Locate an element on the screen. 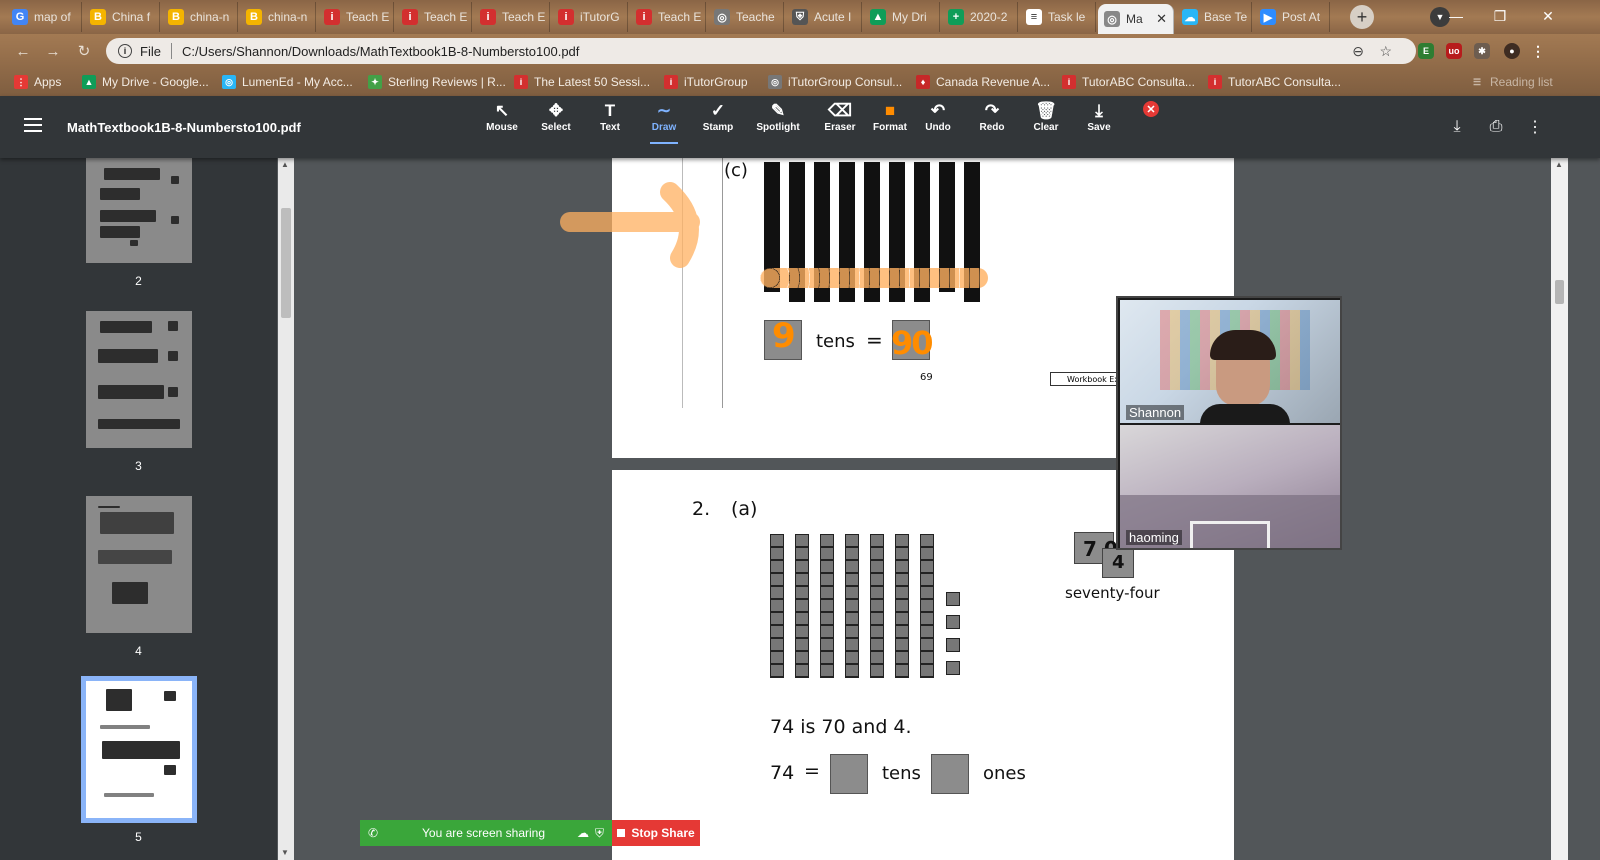 The image size is (1600, 860). document-scroll-thumb is located at coordinates (1559, 292).